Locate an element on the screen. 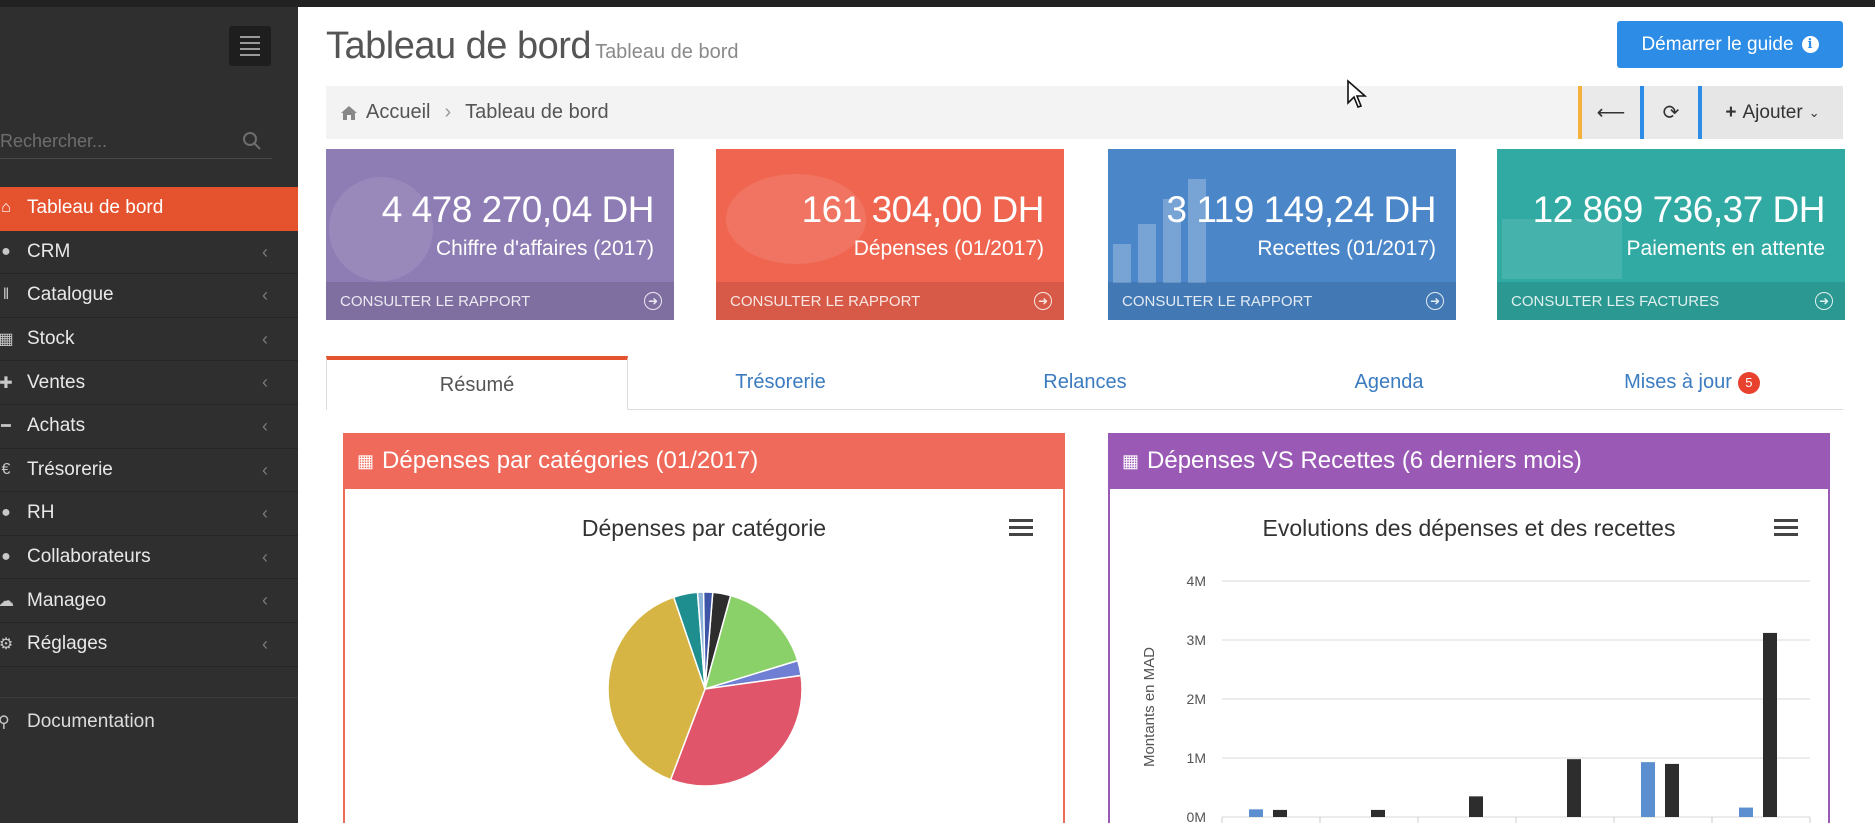 This screenshot has width=1875, height=823. sidebar-item-label: Réglages is located at coordinates (67, 644).